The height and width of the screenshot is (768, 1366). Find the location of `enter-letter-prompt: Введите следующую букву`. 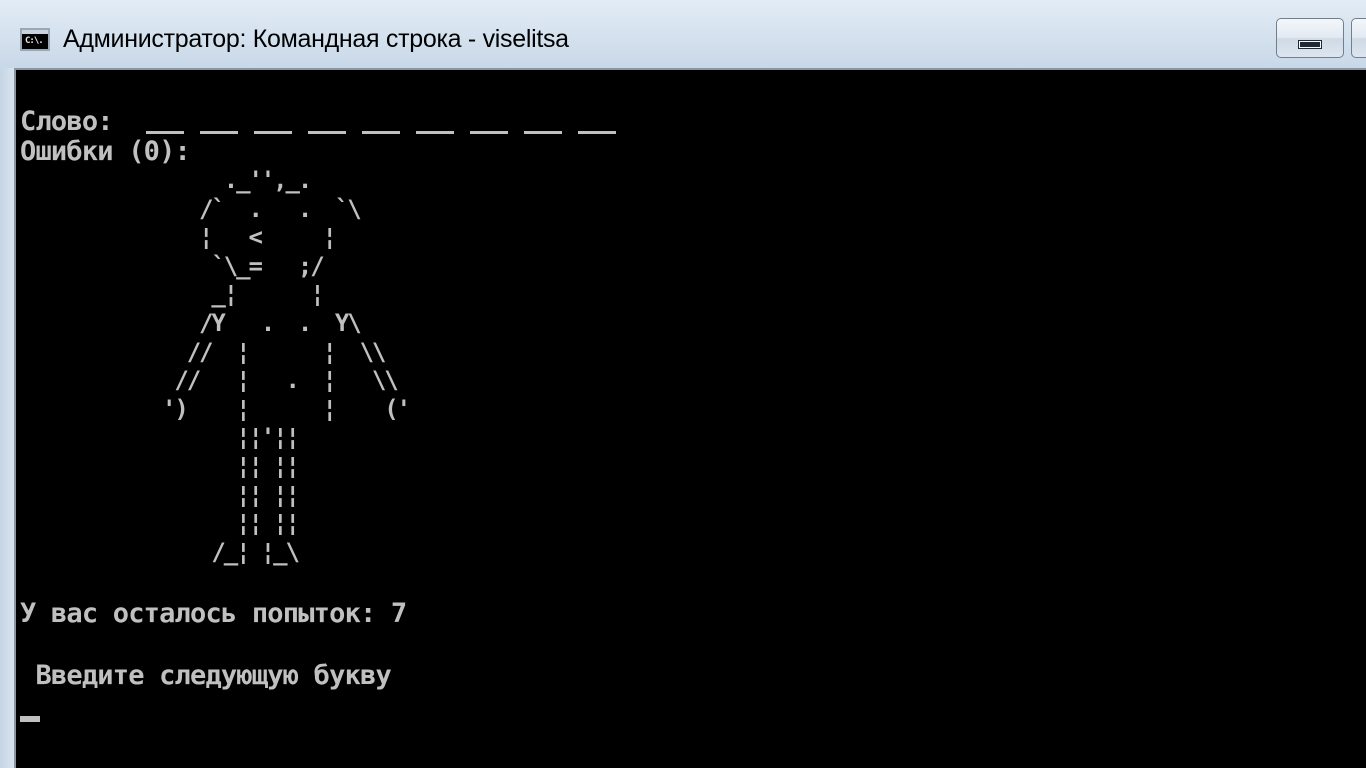

enter-letter-prompt: Введите следующую букву is located at coordinates (205, 675).